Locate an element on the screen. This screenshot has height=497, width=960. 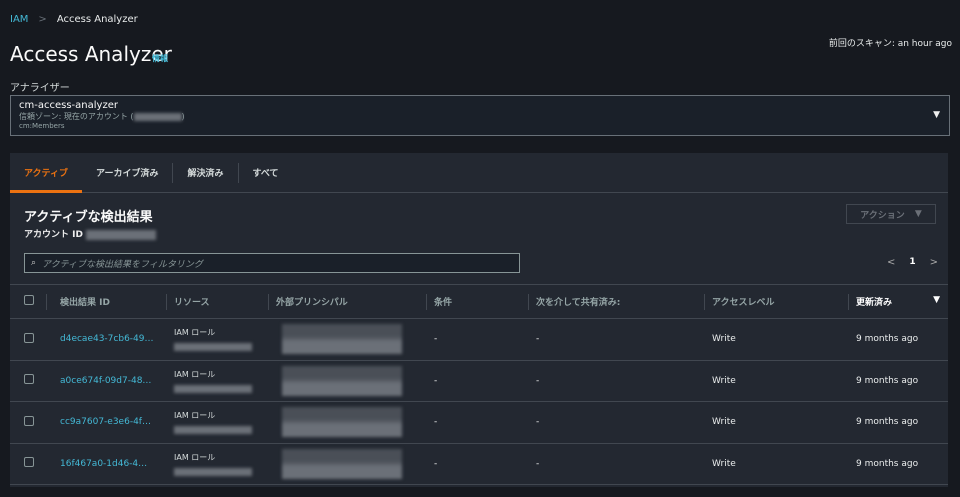
next-page-icon: > is located at coordinates (934, 262).